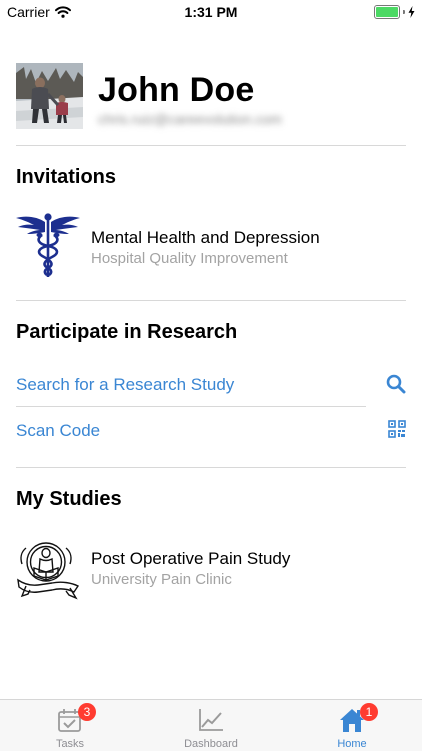 Image resolution: width=422 pixels, height=751 pixels. I want to click on tab-label: Dashboard, so click(211, 744).